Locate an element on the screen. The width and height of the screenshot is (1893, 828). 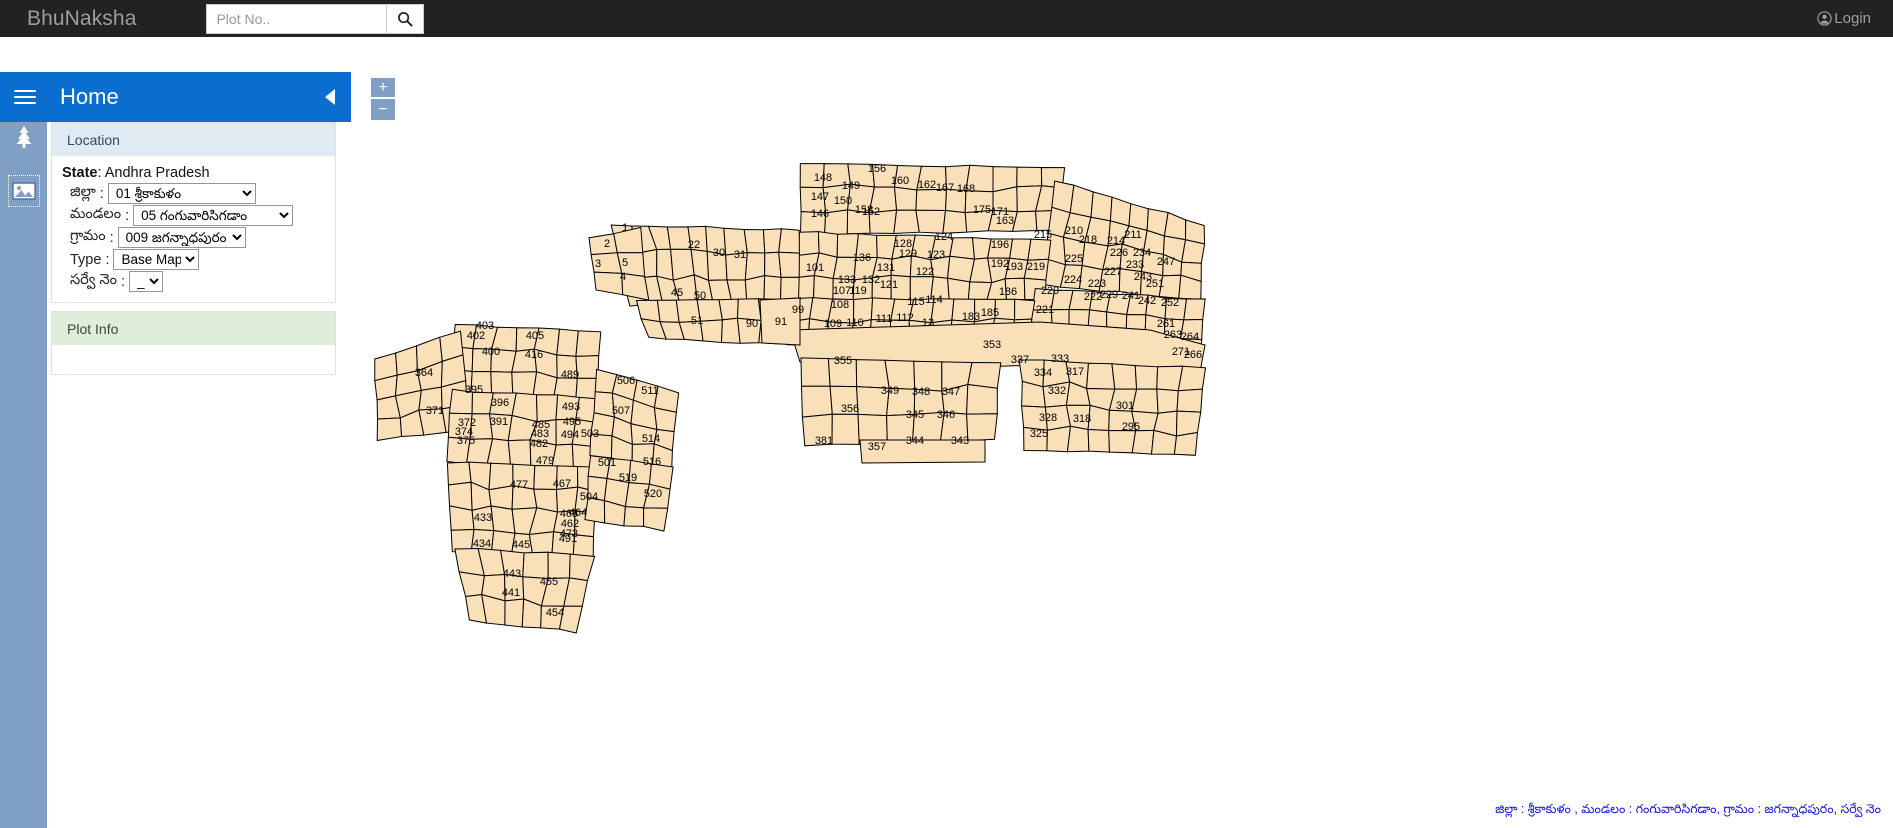
app-brand: BhuNaksha is located at coordinates (81, 19).